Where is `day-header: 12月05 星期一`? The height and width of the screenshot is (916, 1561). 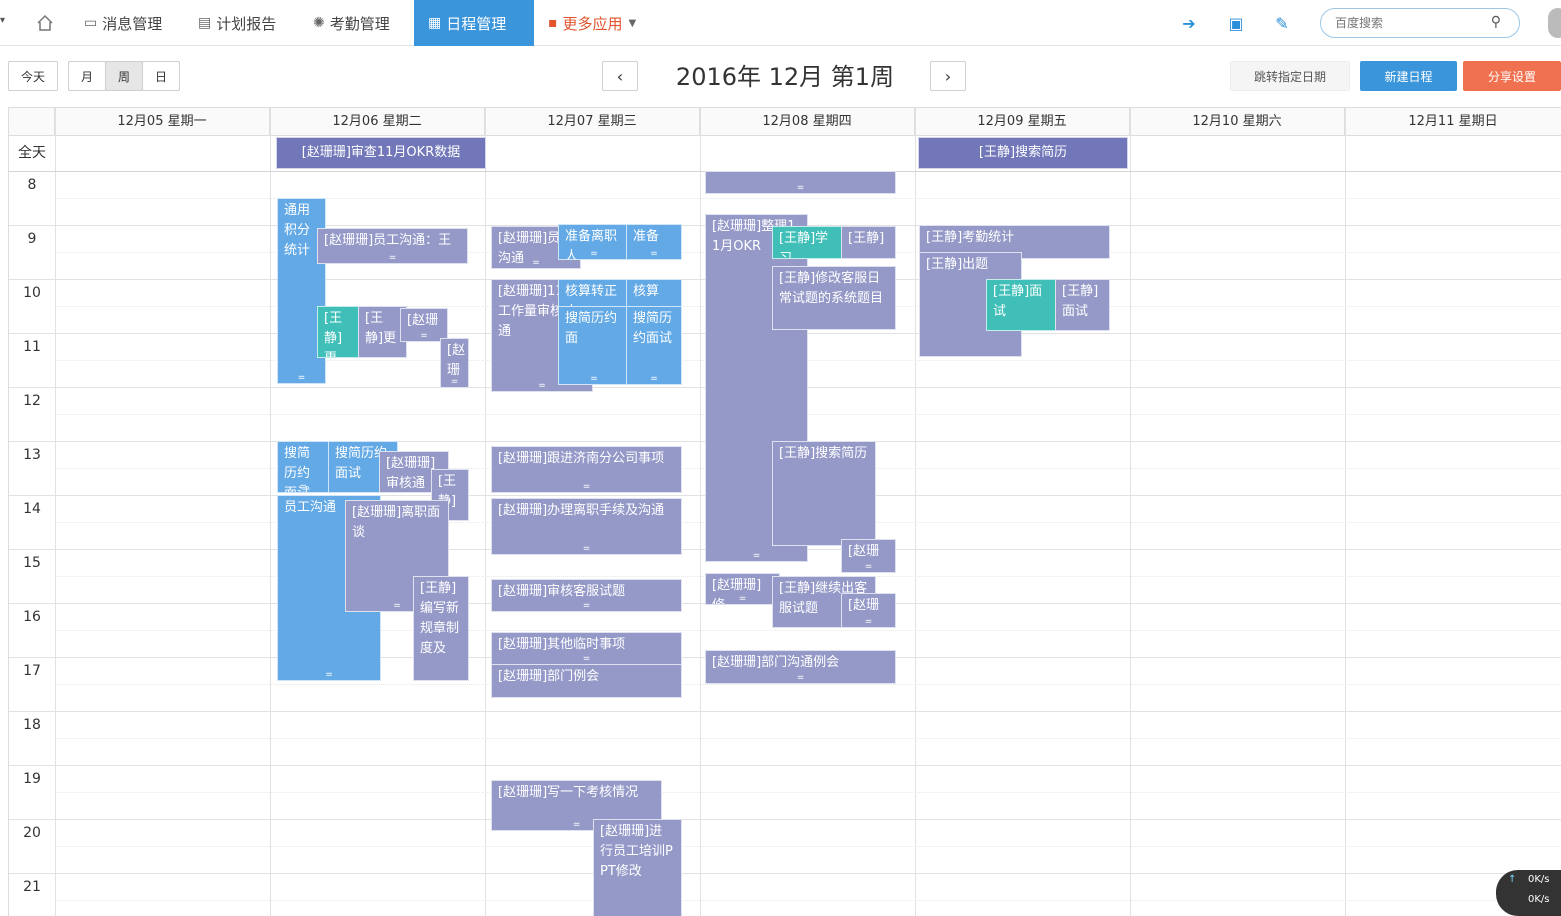 day-header: 12月05 星期一 is located at coordinates (162, 122).